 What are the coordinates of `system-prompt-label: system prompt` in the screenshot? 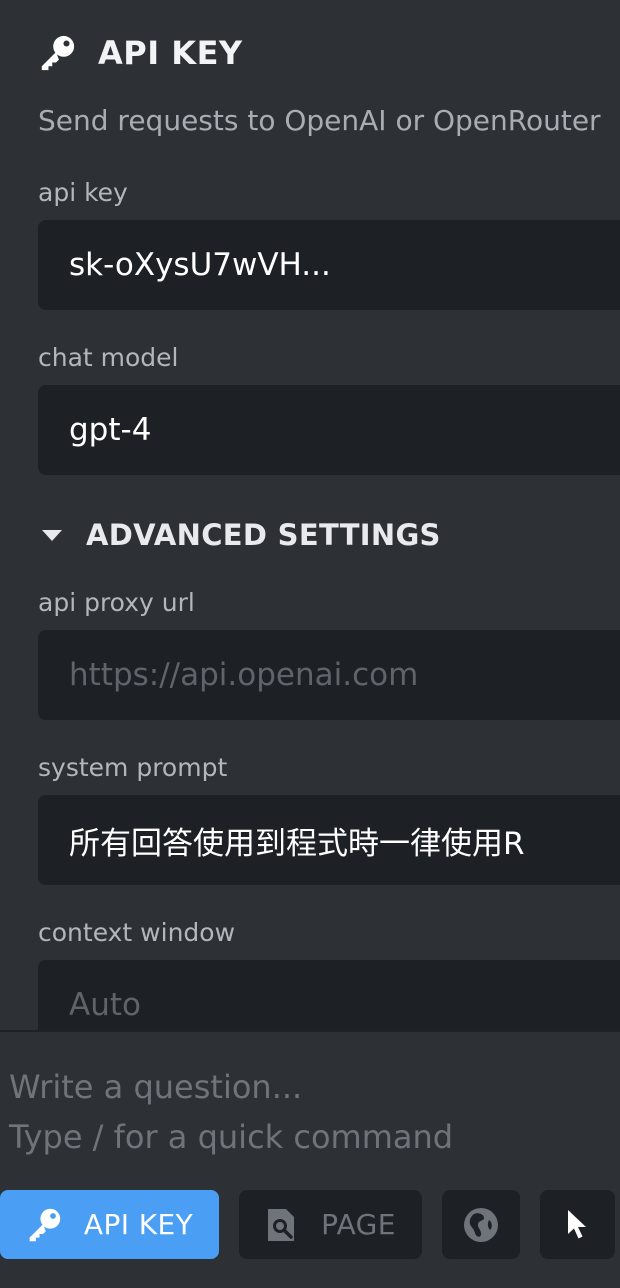 It's located at (133, 767).